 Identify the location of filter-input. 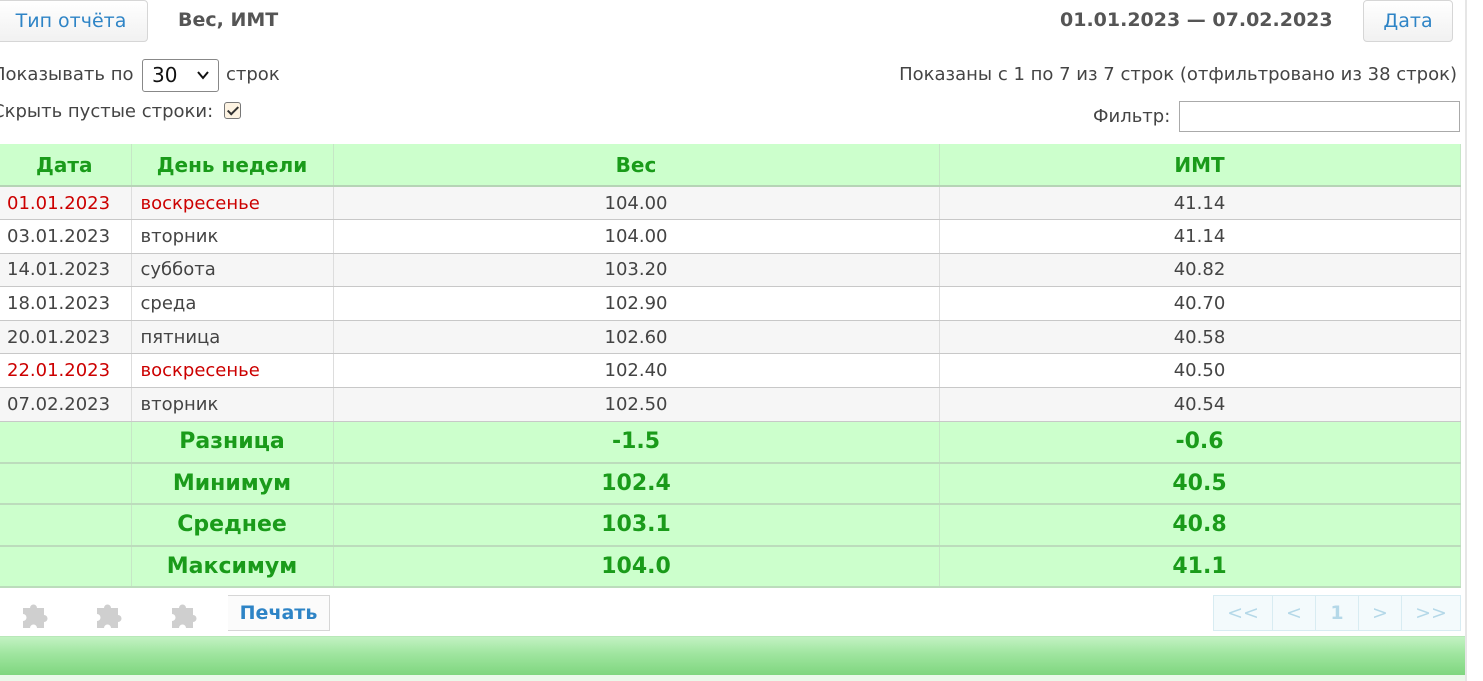
(1319, 116).